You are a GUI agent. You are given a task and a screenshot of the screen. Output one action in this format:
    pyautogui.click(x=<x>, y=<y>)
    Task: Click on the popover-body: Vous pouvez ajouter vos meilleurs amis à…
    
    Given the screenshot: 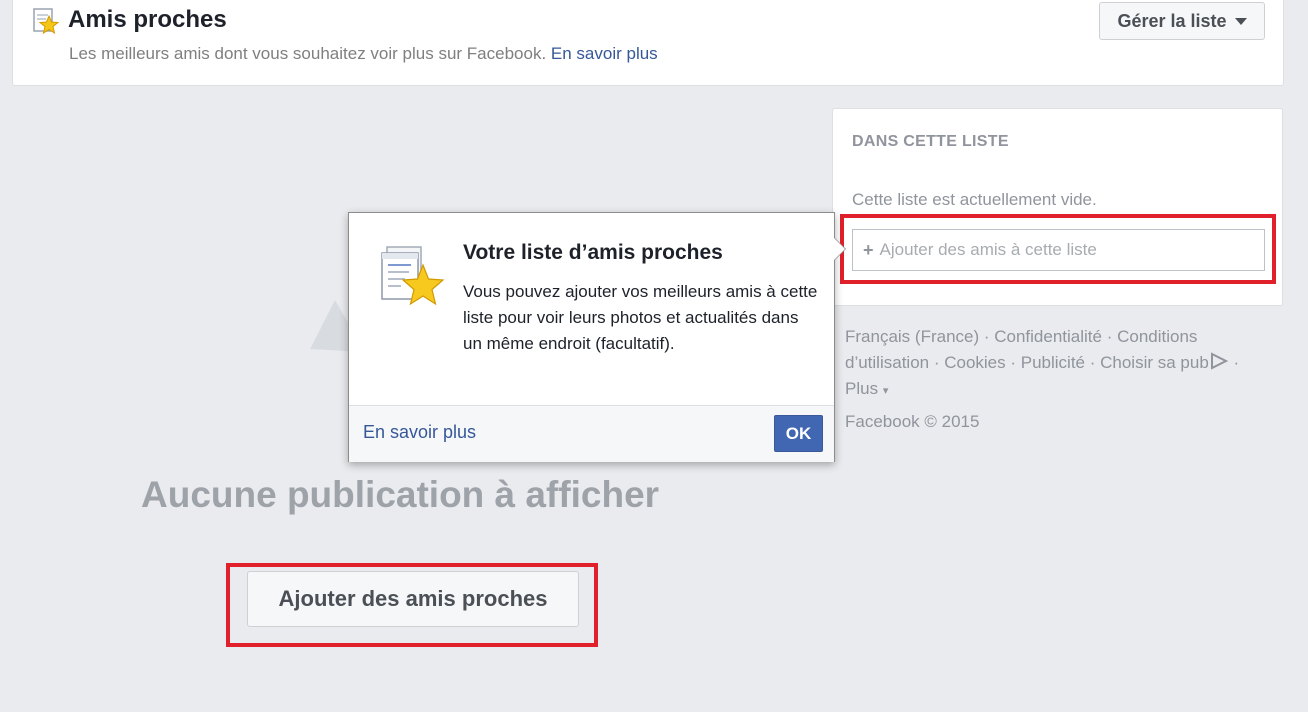 What is the action you would take?
    pyautogui.click(x=640, y=317)
    